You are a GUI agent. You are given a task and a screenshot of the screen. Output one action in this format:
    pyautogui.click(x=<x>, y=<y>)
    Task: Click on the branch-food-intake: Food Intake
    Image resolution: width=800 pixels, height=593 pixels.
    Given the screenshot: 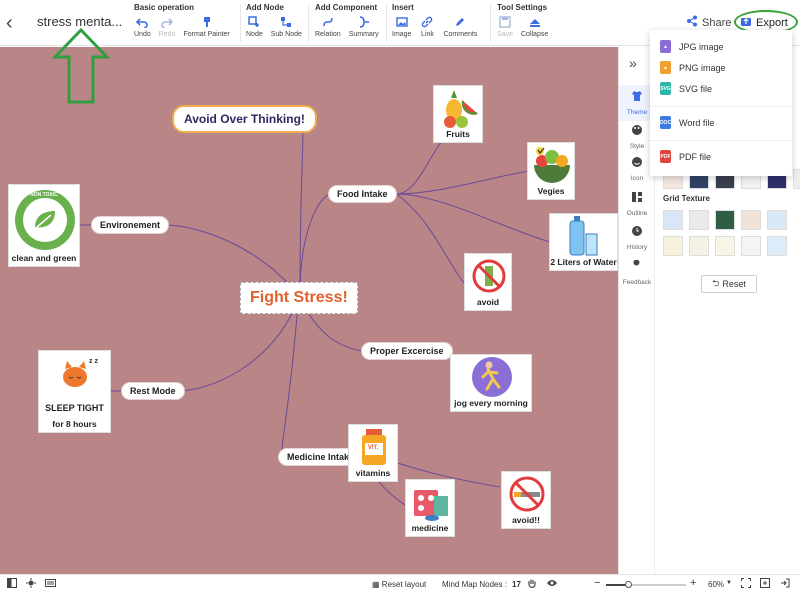 What is the action you would take?
    pyautogui.click(x=362, y=194)
    